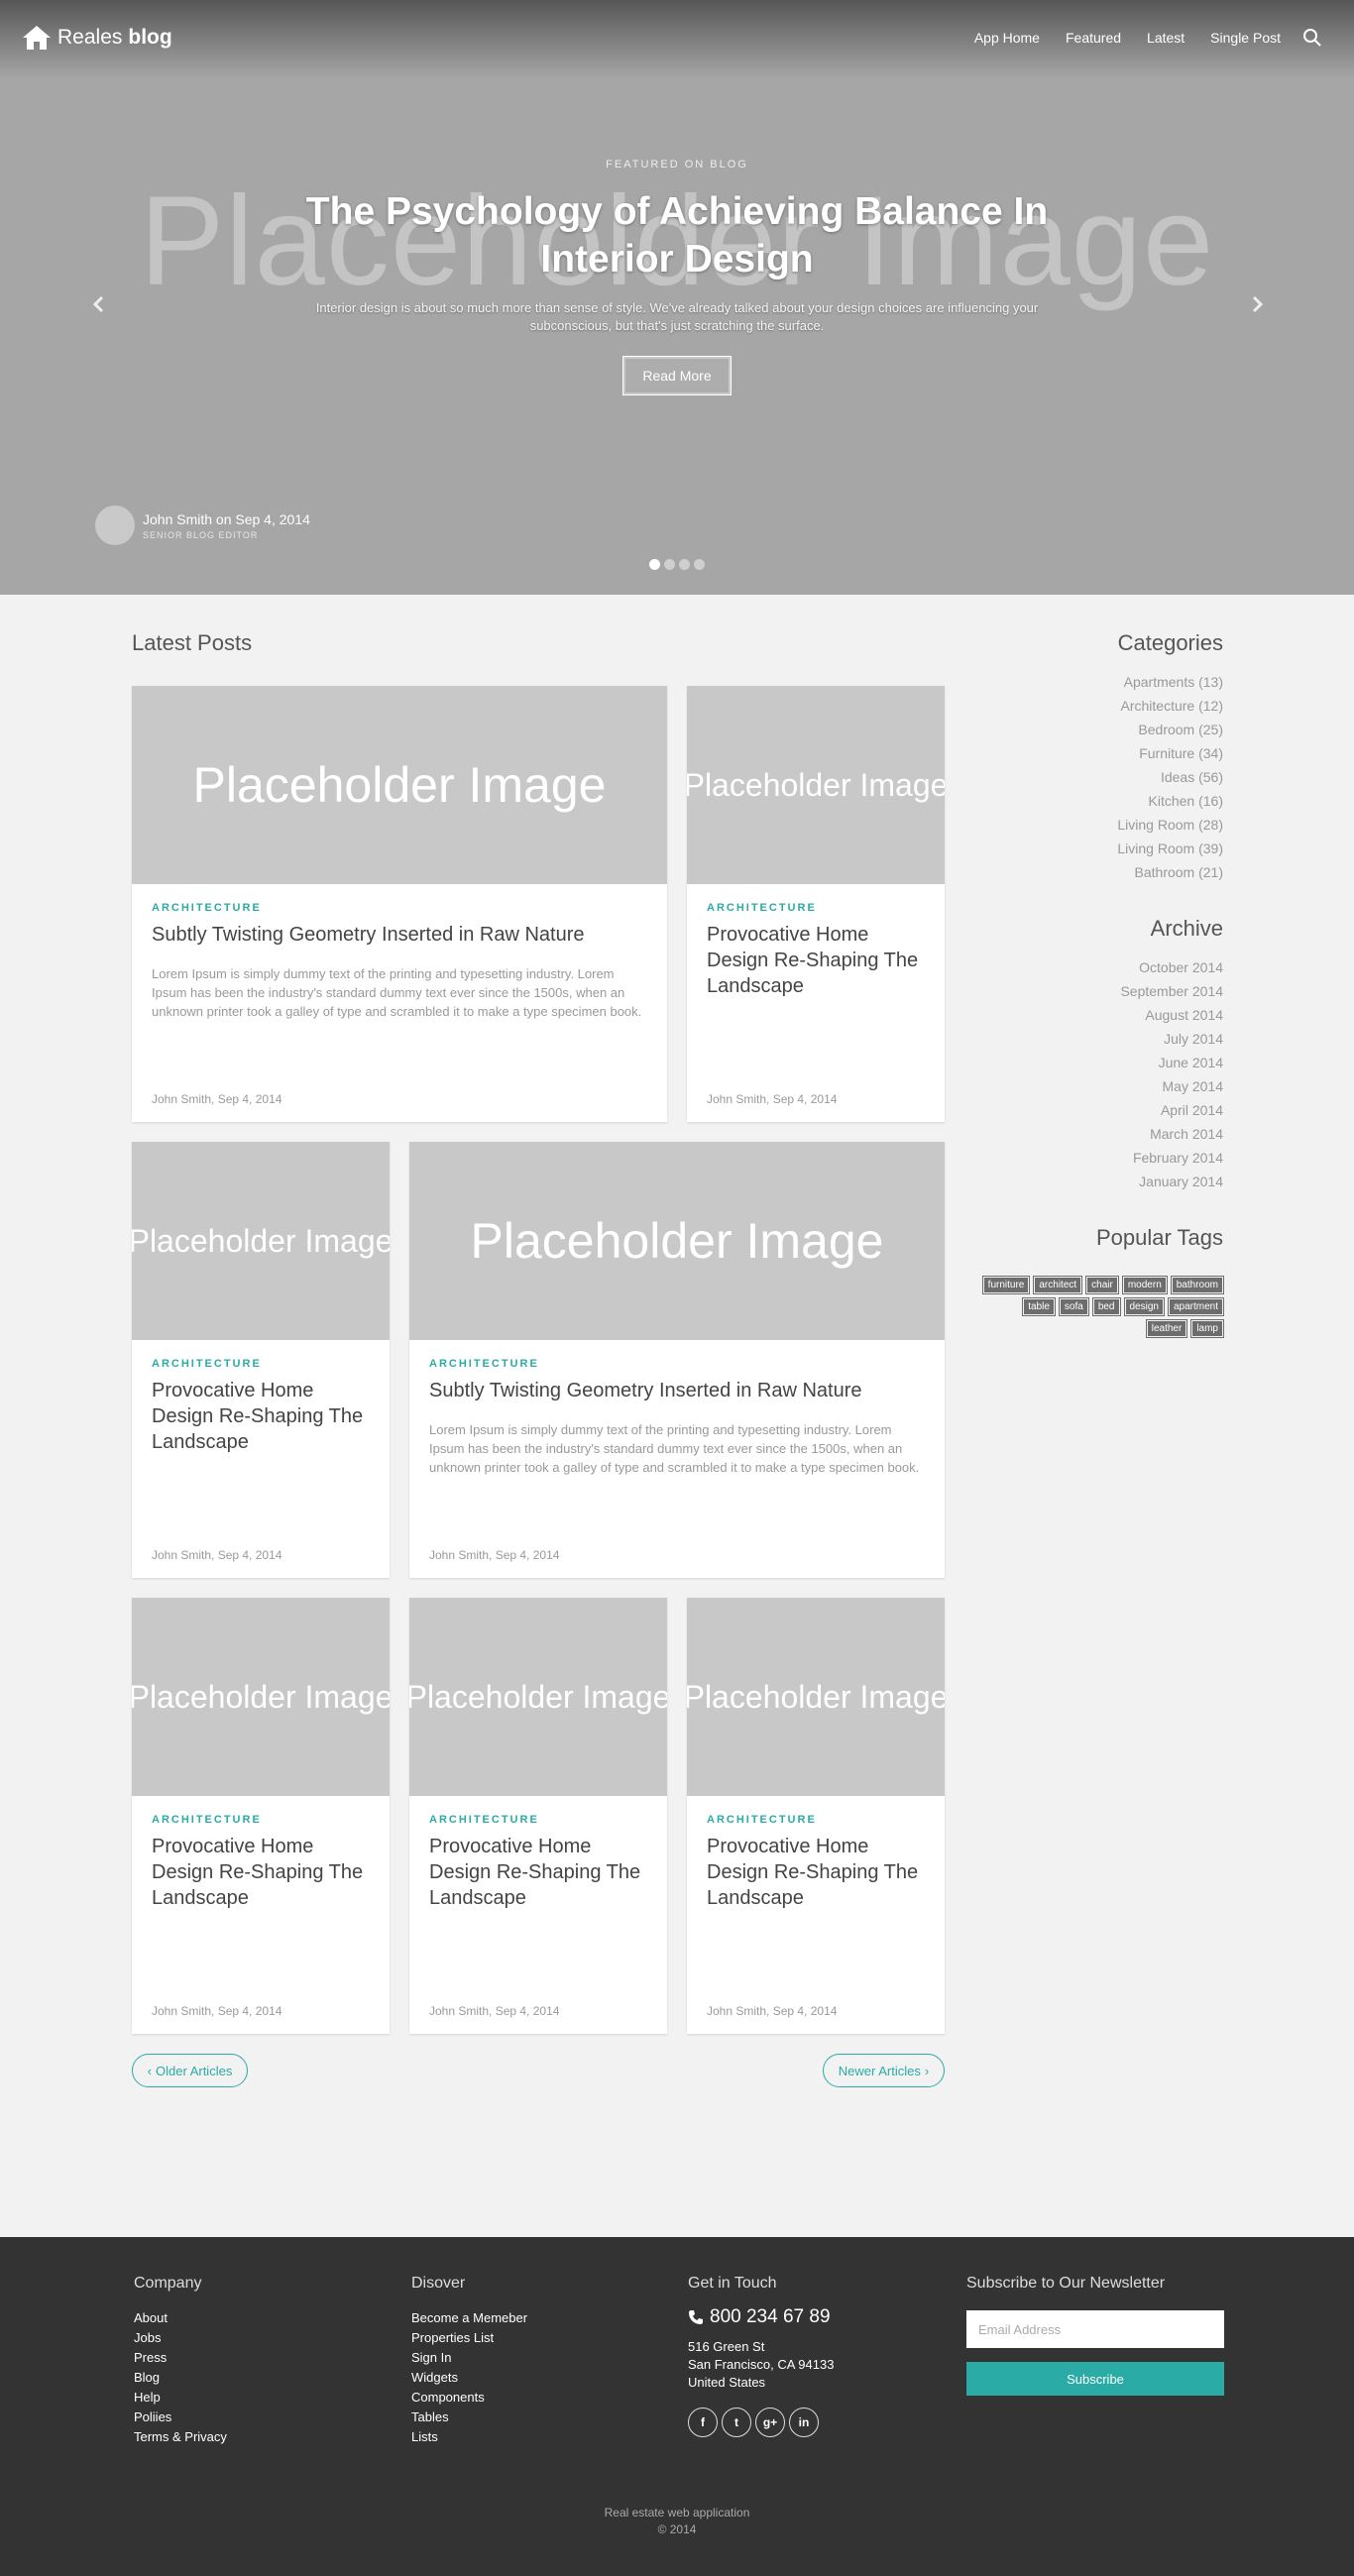 This screenshot has width=1354, height=2576. I want to click on category-link: Bedroom (25), so click(1099, 729).